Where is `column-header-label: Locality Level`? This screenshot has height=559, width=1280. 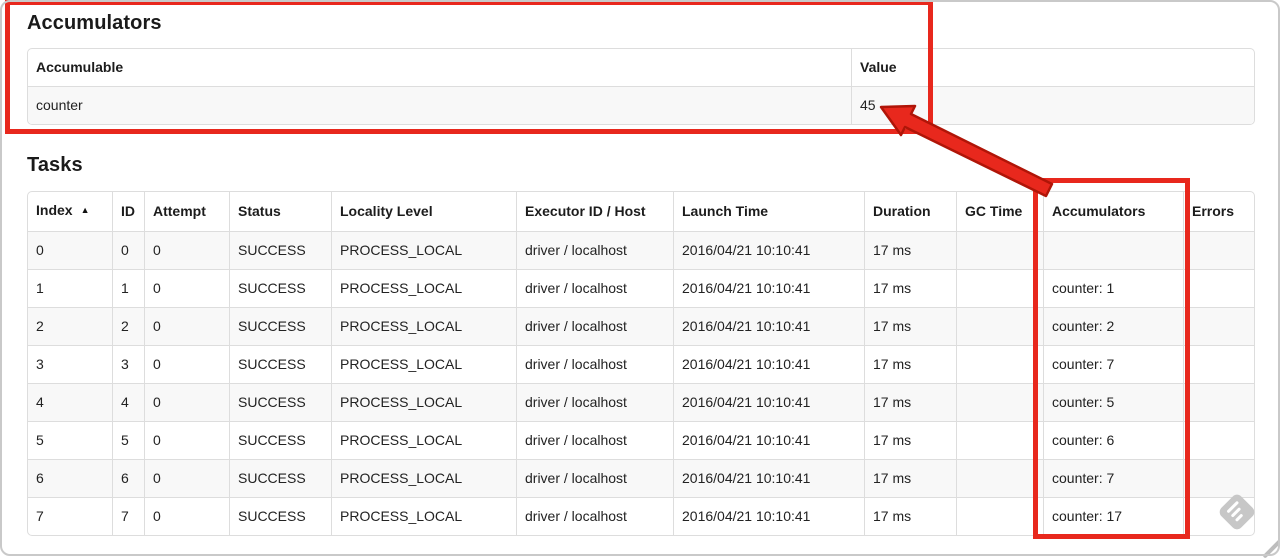 column-header-label: Locality Level is located at coordinates (386, 211).